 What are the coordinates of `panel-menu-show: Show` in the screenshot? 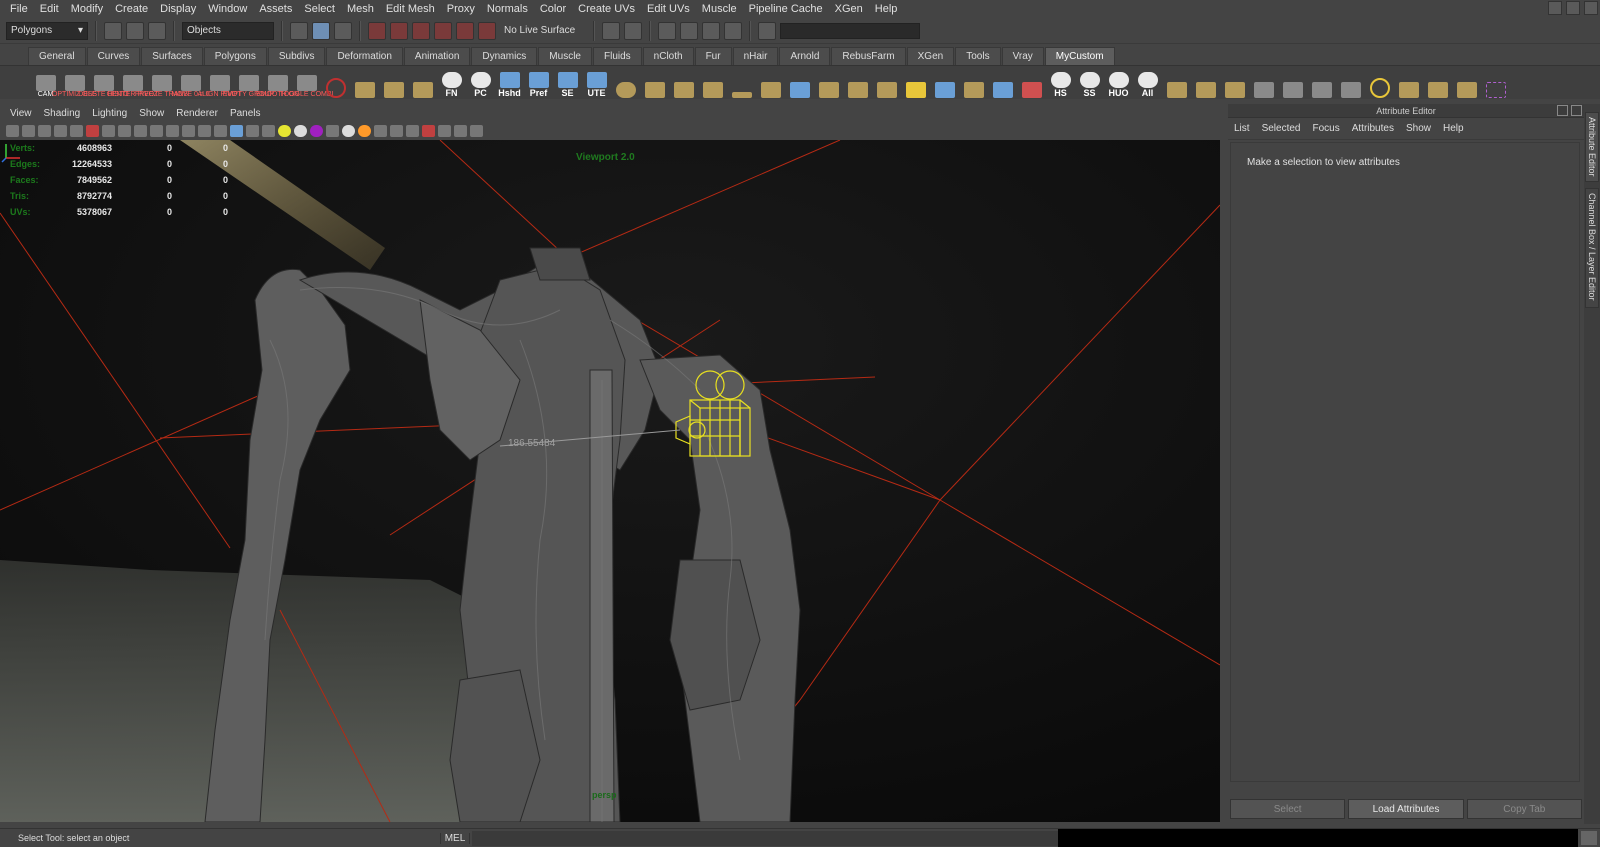 It's located at (151, 113).